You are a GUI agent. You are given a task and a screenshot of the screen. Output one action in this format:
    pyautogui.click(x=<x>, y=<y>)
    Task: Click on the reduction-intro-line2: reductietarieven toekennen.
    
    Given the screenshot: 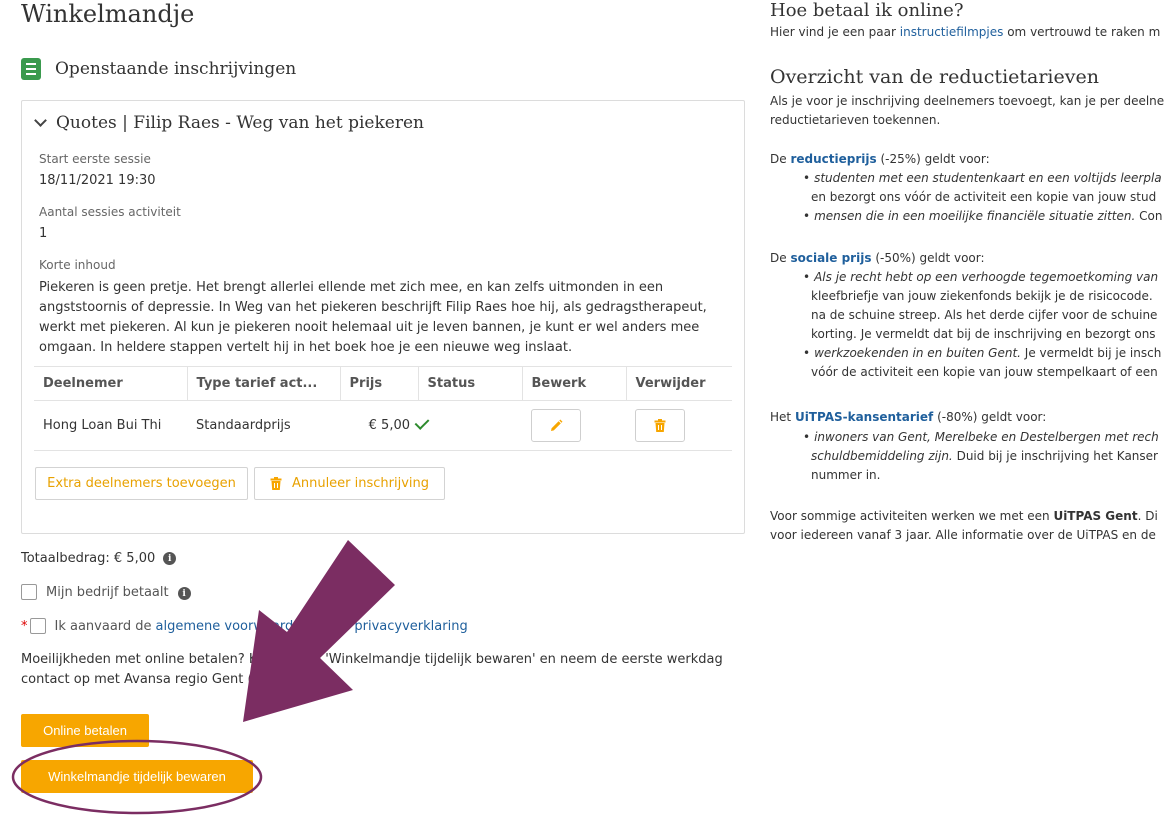 What is the action you would take?
    pyautogui.click(x=855, y=120)
    